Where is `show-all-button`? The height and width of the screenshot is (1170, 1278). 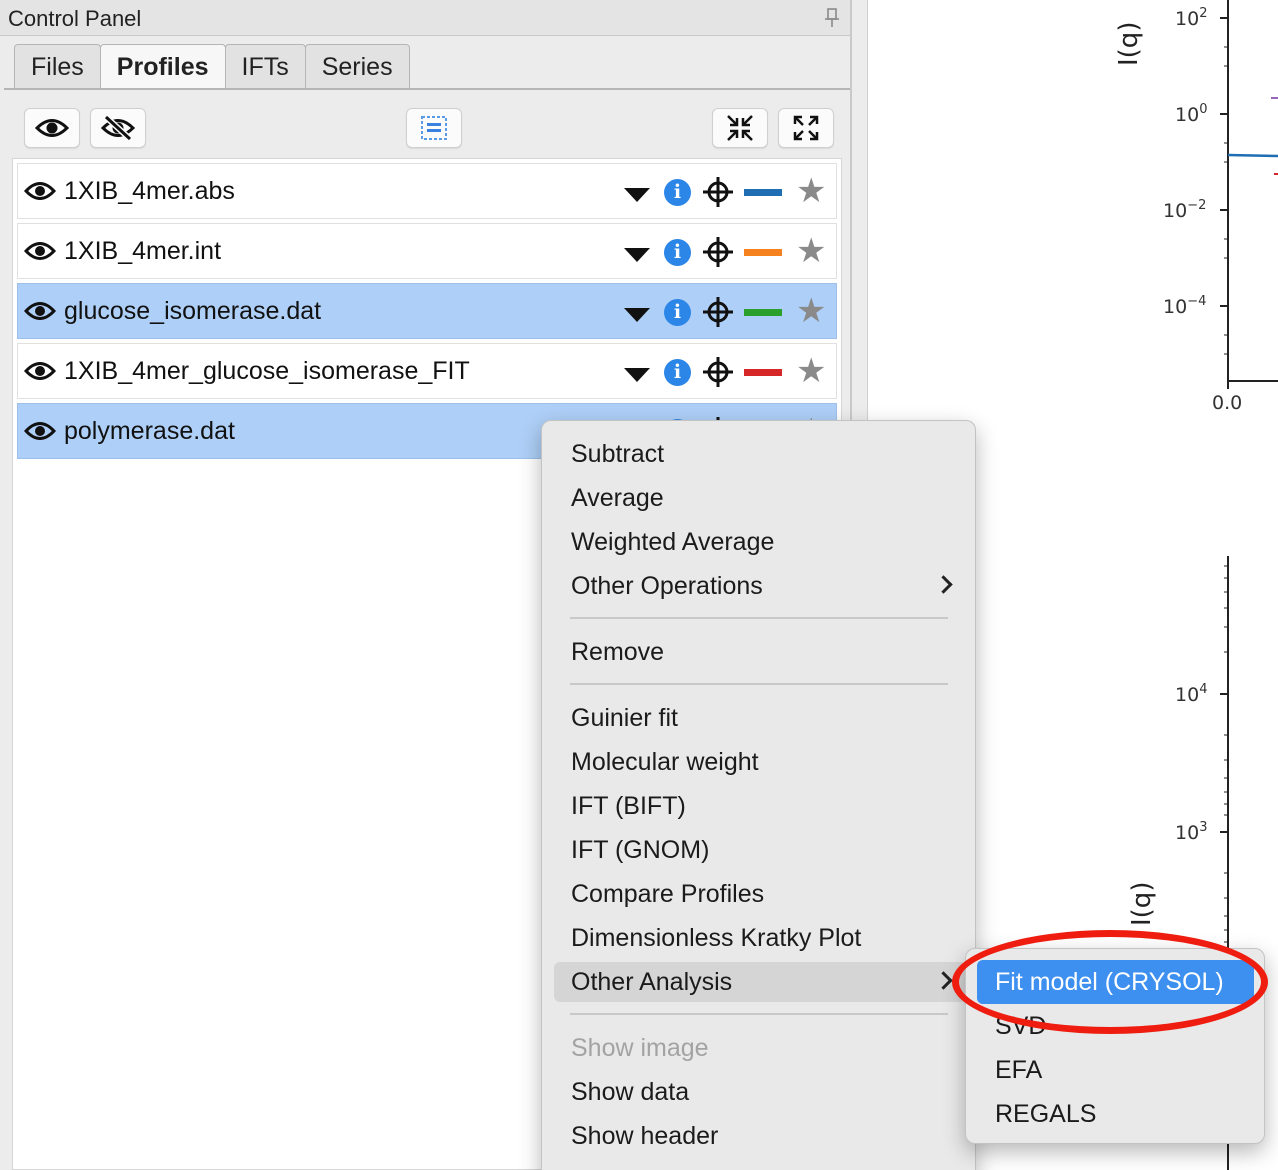 show-all-button is located at coordinates (52, 128).